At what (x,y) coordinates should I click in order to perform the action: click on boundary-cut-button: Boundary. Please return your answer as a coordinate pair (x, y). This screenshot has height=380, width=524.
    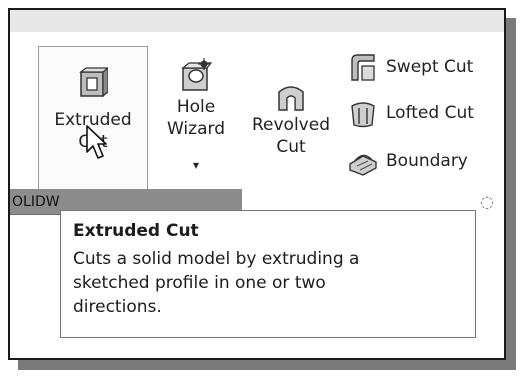
    Looking at the image, I should click on (408, 161).